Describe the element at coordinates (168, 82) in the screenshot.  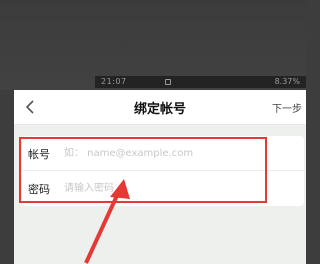
I see `camera-indicator-icon` at that location.